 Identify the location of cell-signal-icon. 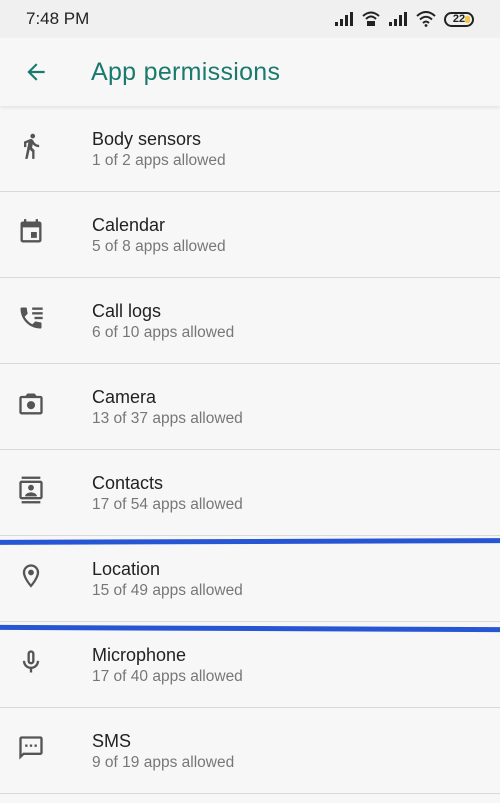
(344, 19).